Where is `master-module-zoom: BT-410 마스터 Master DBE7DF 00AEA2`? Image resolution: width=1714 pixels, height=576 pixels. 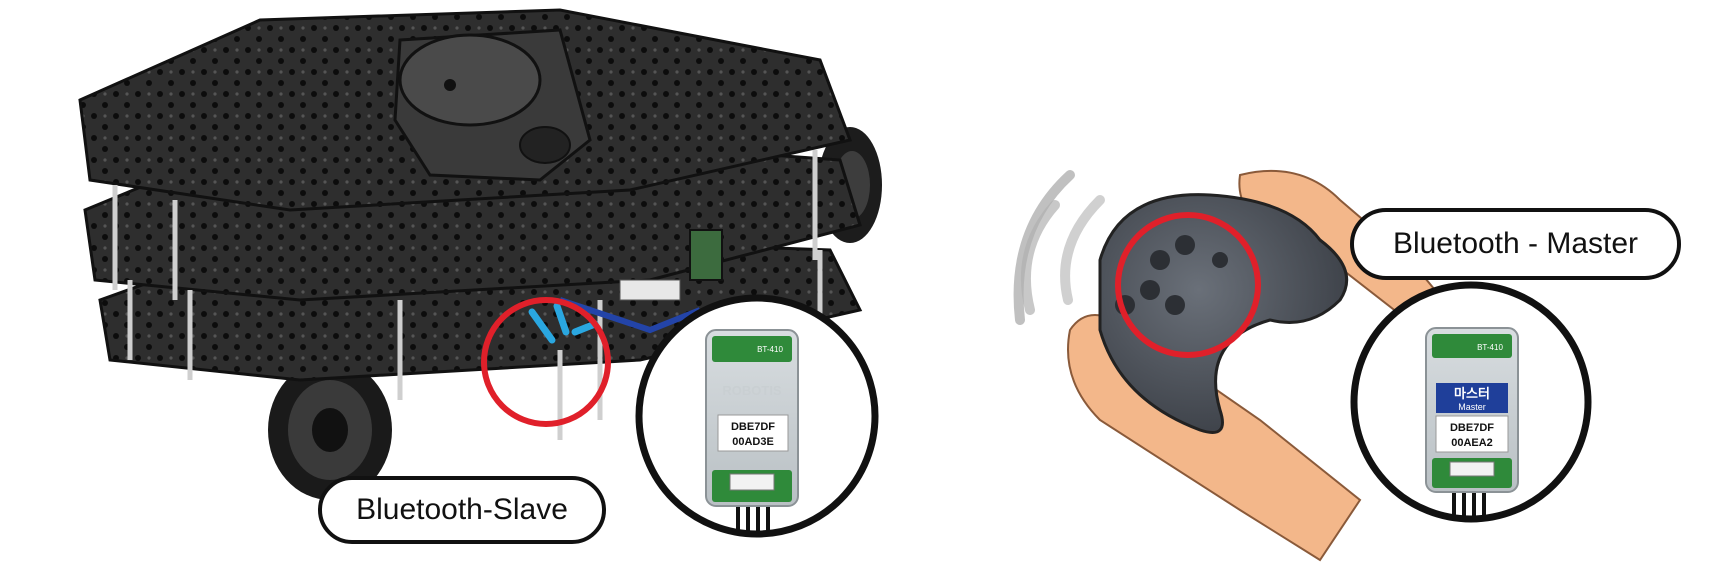
master-module-zoom: BT-410 마스터 Master DBE7DF 00AEA2 is located at coordinates (1471, 402).